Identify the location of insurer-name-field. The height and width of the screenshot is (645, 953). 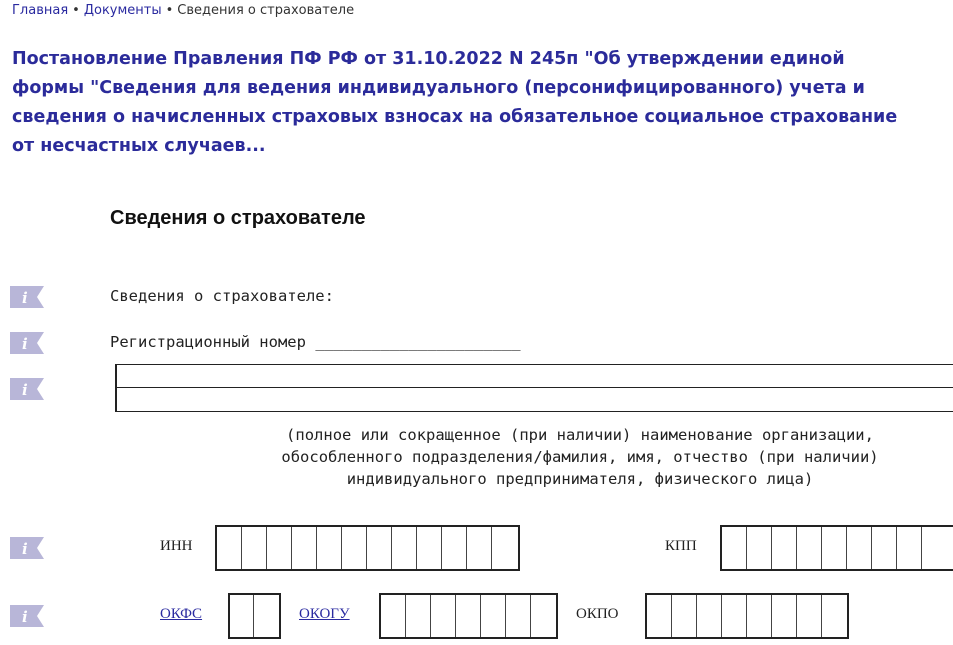
(534, 388).